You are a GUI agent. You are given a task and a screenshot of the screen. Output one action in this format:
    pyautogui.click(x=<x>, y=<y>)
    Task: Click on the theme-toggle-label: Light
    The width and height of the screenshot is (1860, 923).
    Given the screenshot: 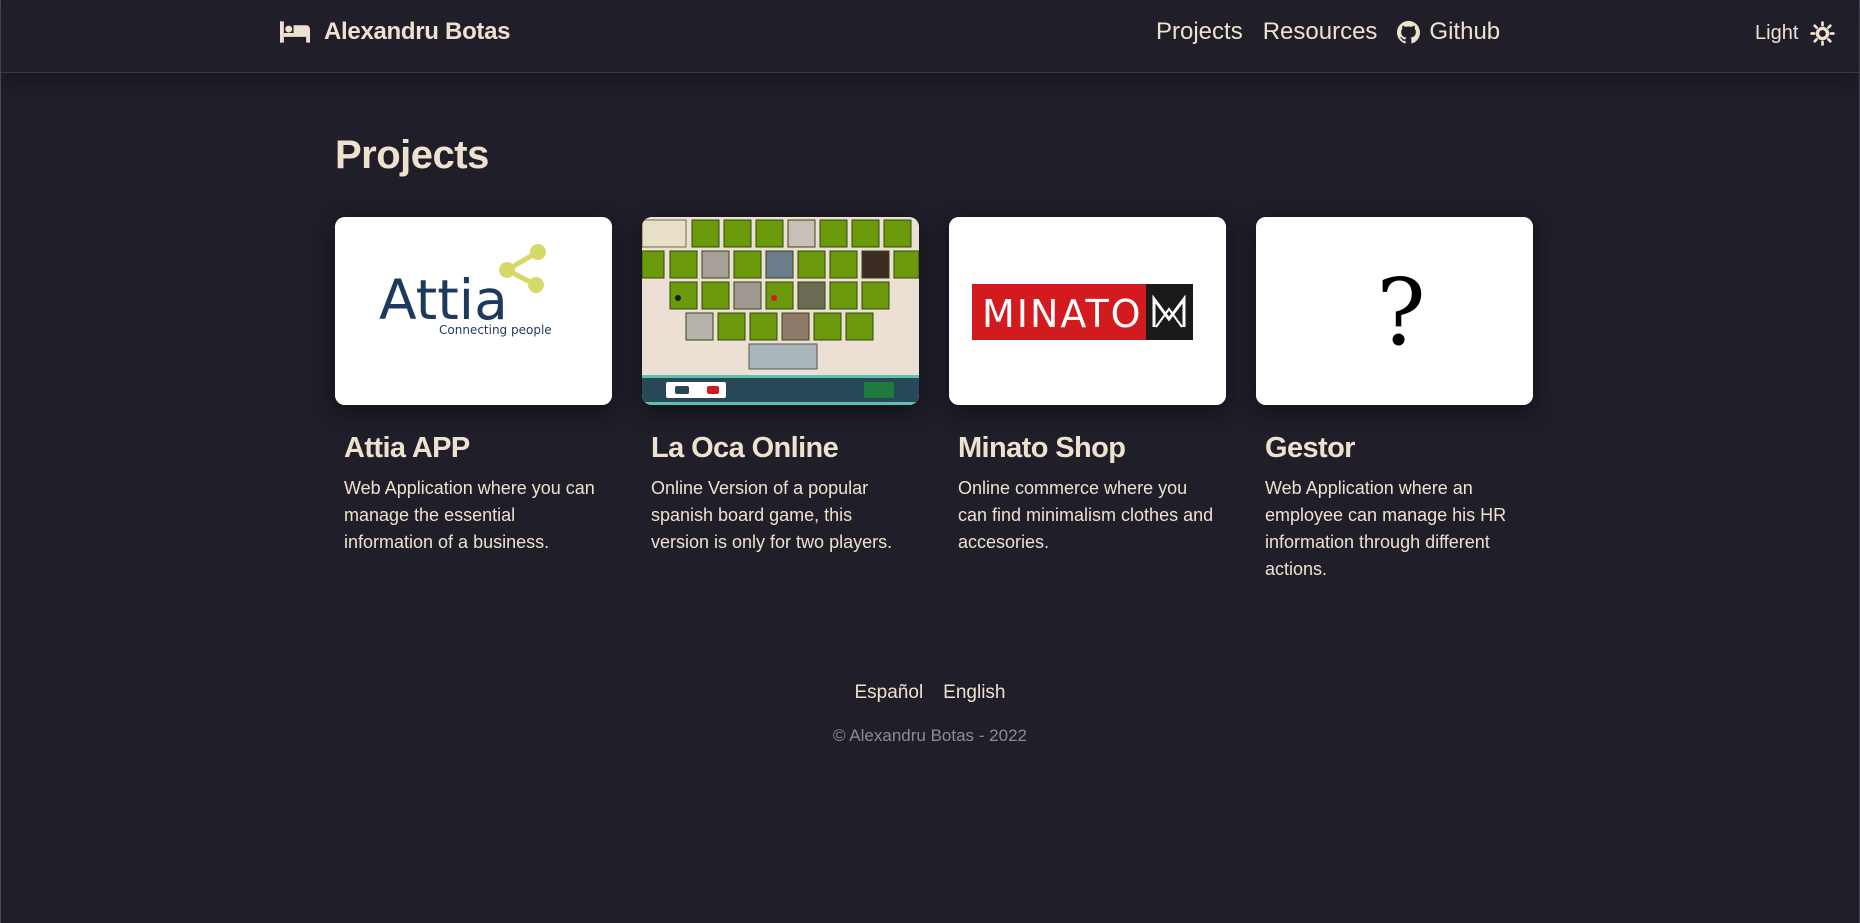 What is the action you would take?
    pyautogui.click(x=1777, y=33)
    